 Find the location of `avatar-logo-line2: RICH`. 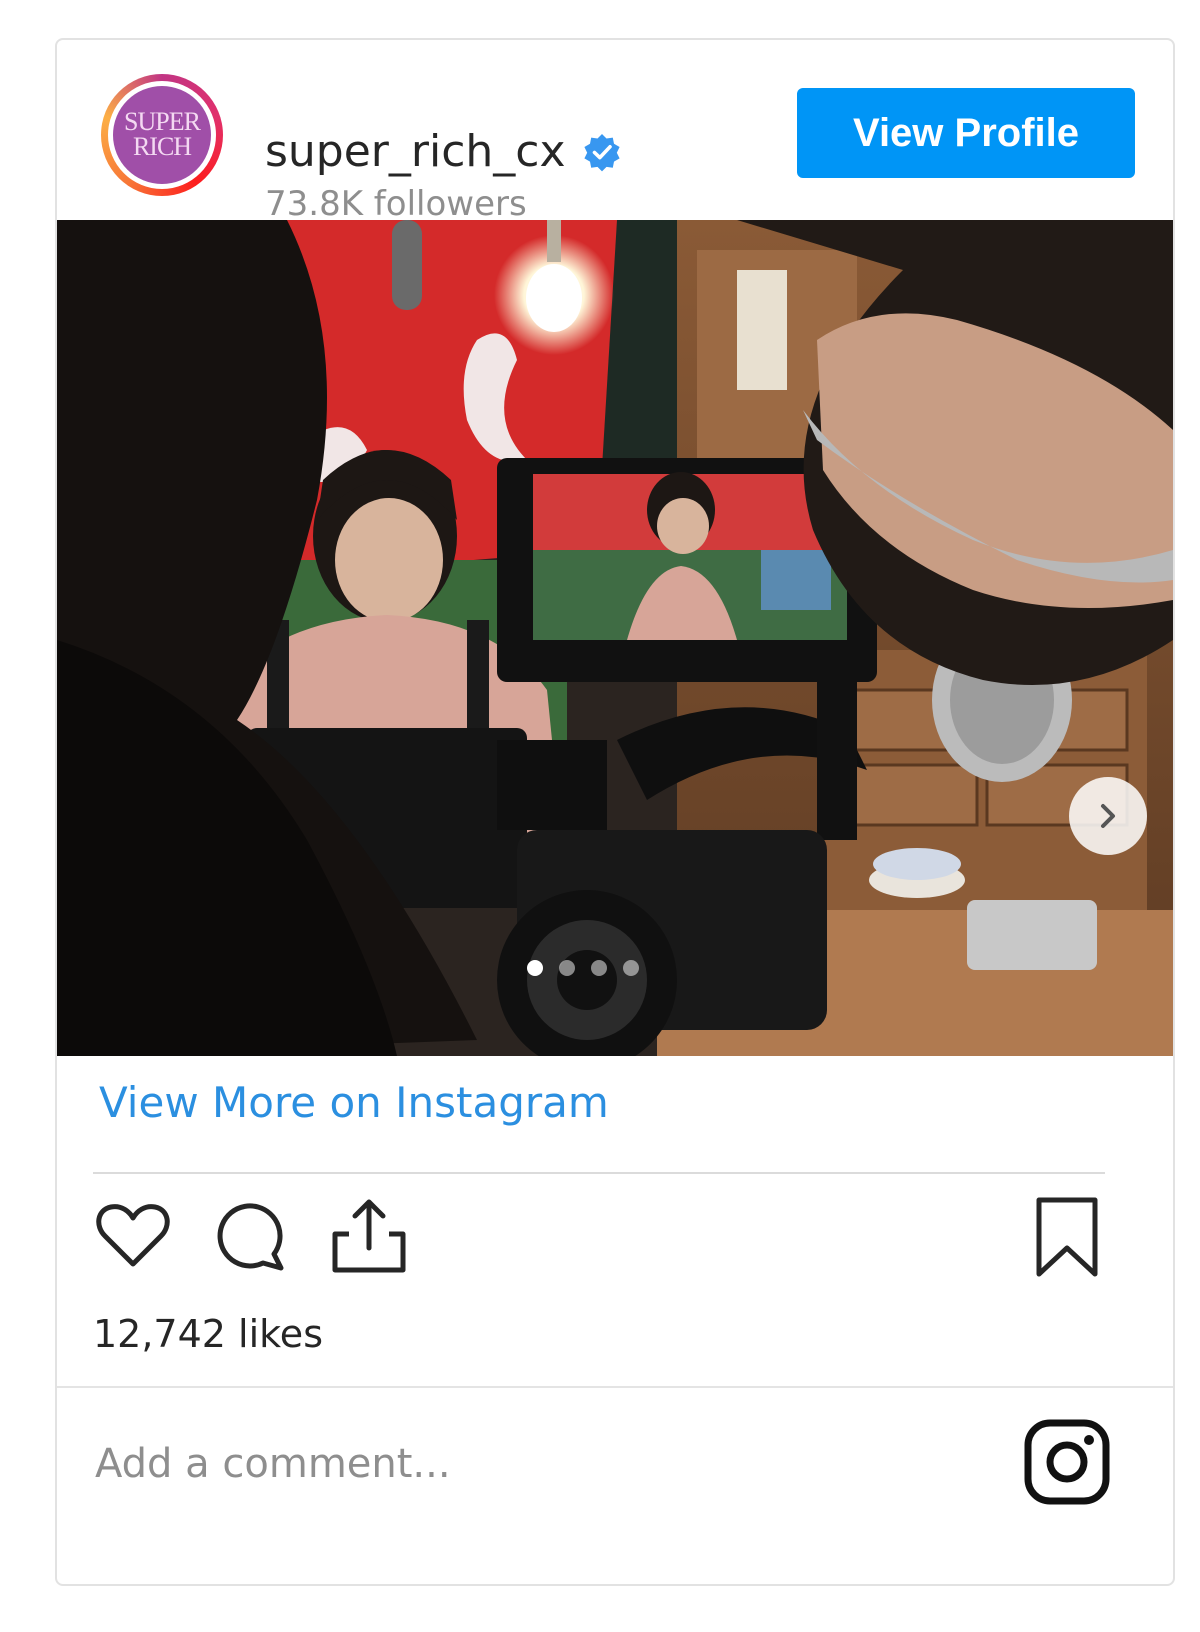

avatar-logo-line2: RICH is located at coordinates (162, 146).